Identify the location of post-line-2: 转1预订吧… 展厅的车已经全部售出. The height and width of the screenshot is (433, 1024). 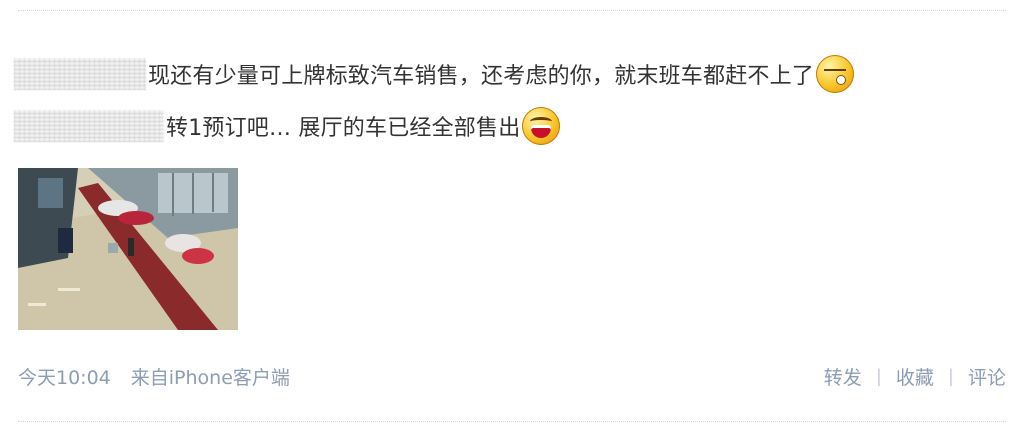
(287, 126).